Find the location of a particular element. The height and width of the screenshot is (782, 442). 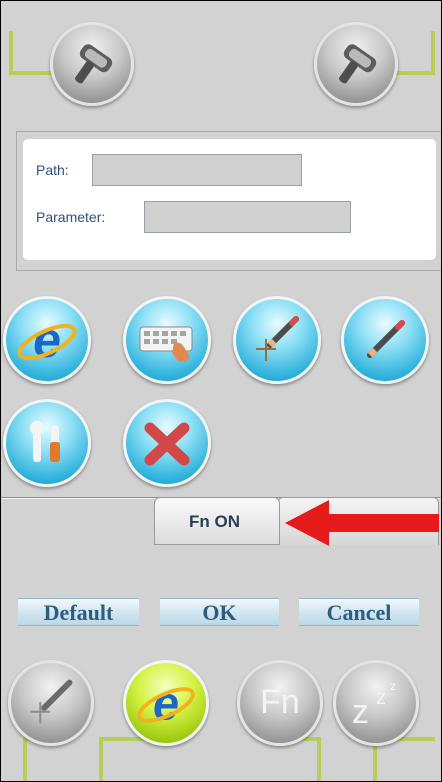

tab-fn-on: Fn ON is located at coordinates (217, 521).